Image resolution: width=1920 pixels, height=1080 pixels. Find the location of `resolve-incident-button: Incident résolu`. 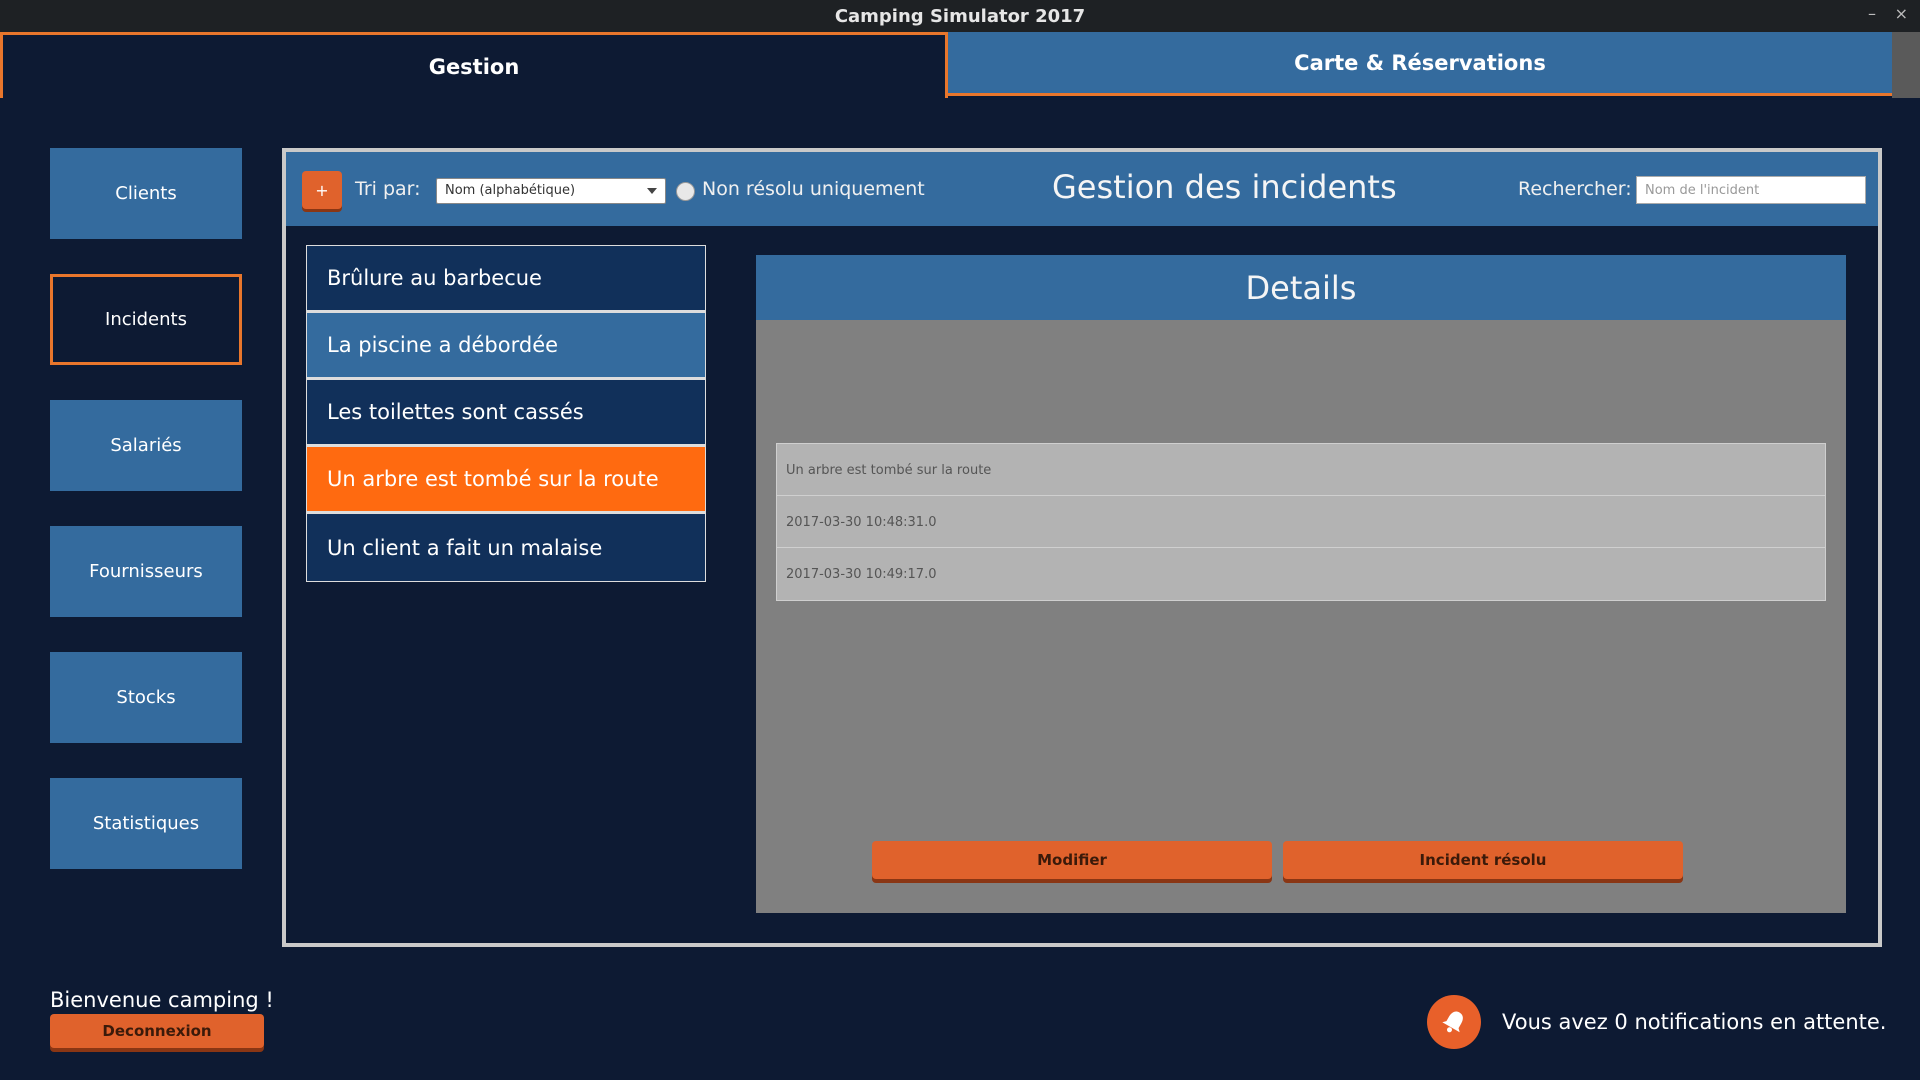

resolve-incident-button: Incident résolu is located at coordinates (1483, 860).